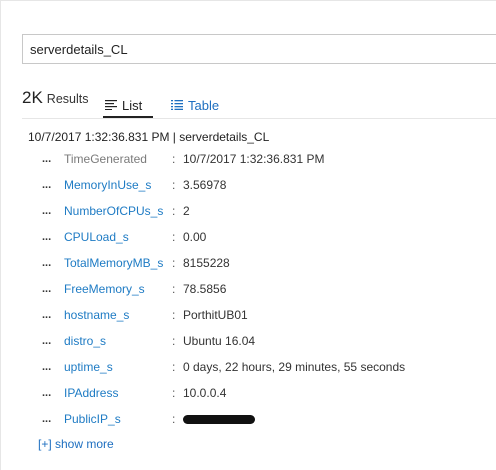 This screenshot has height=470, width=496. I want to click on field-name: distro_s, so click(118, 341).